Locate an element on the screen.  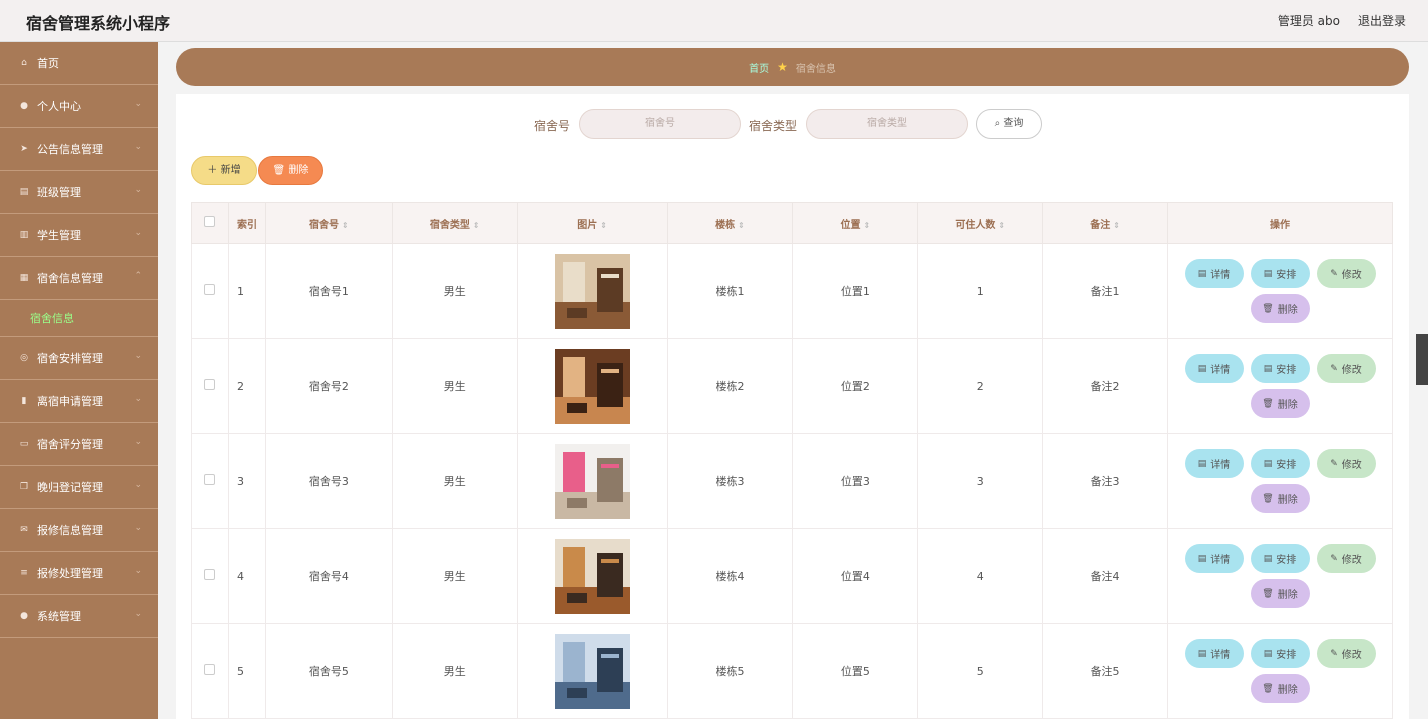
breadcrumb-home: 首页 is located at coordinates (759, 67).